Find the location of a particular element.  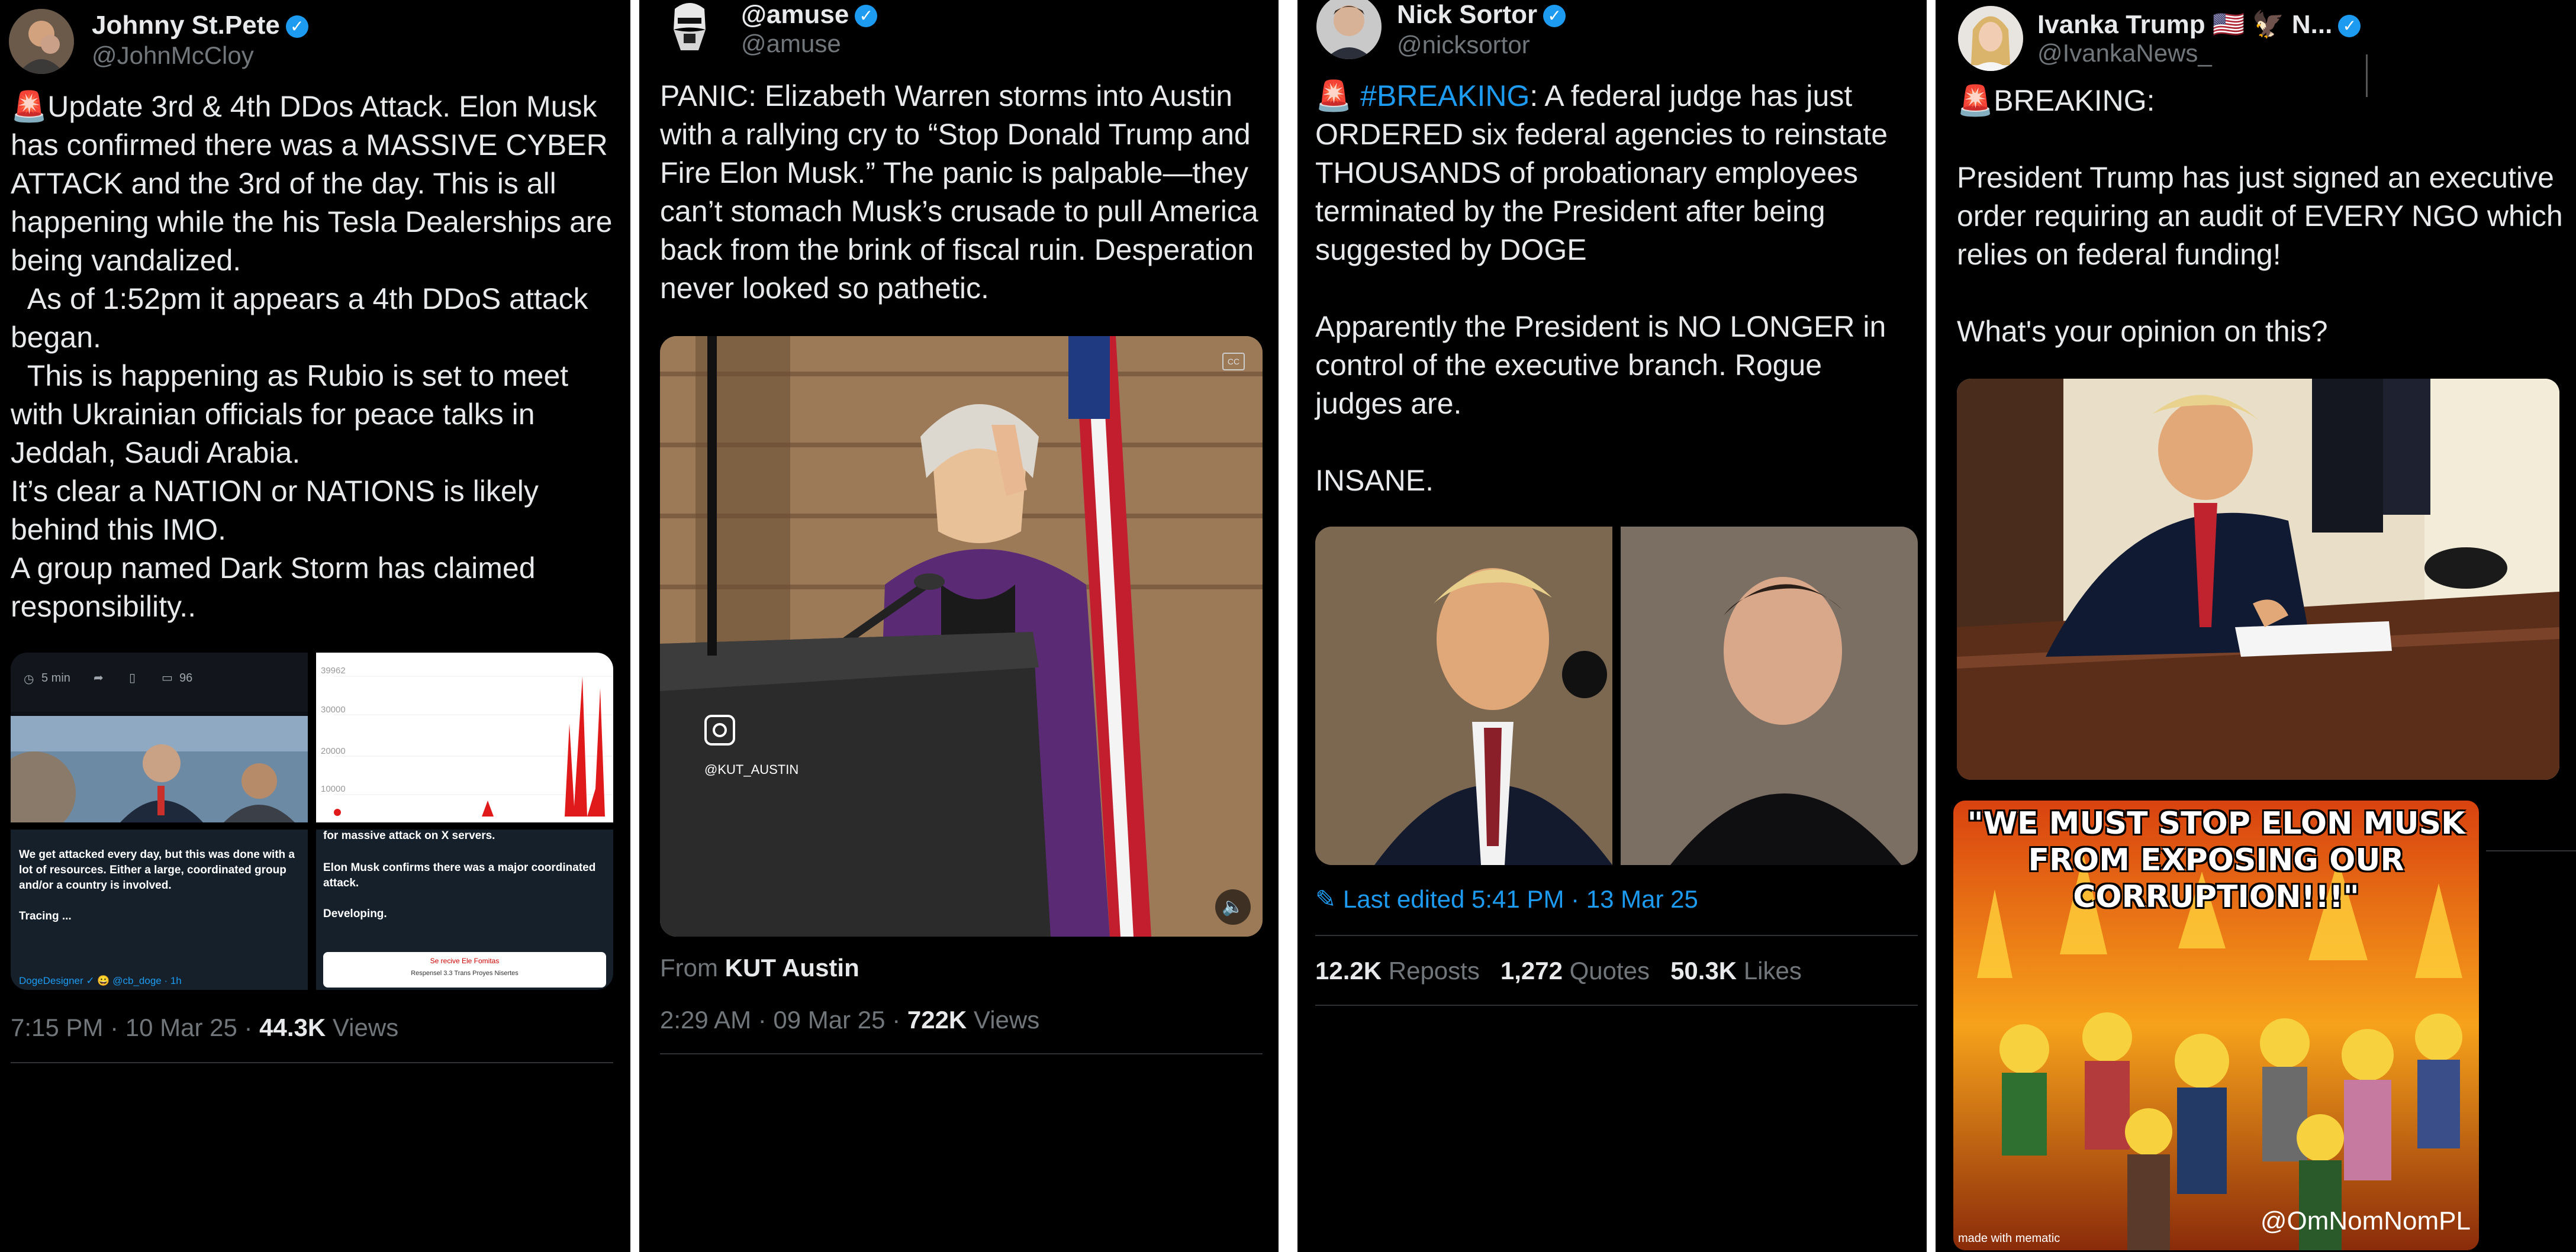

tweet-photo-signing is located at coordinates (2258, 579).